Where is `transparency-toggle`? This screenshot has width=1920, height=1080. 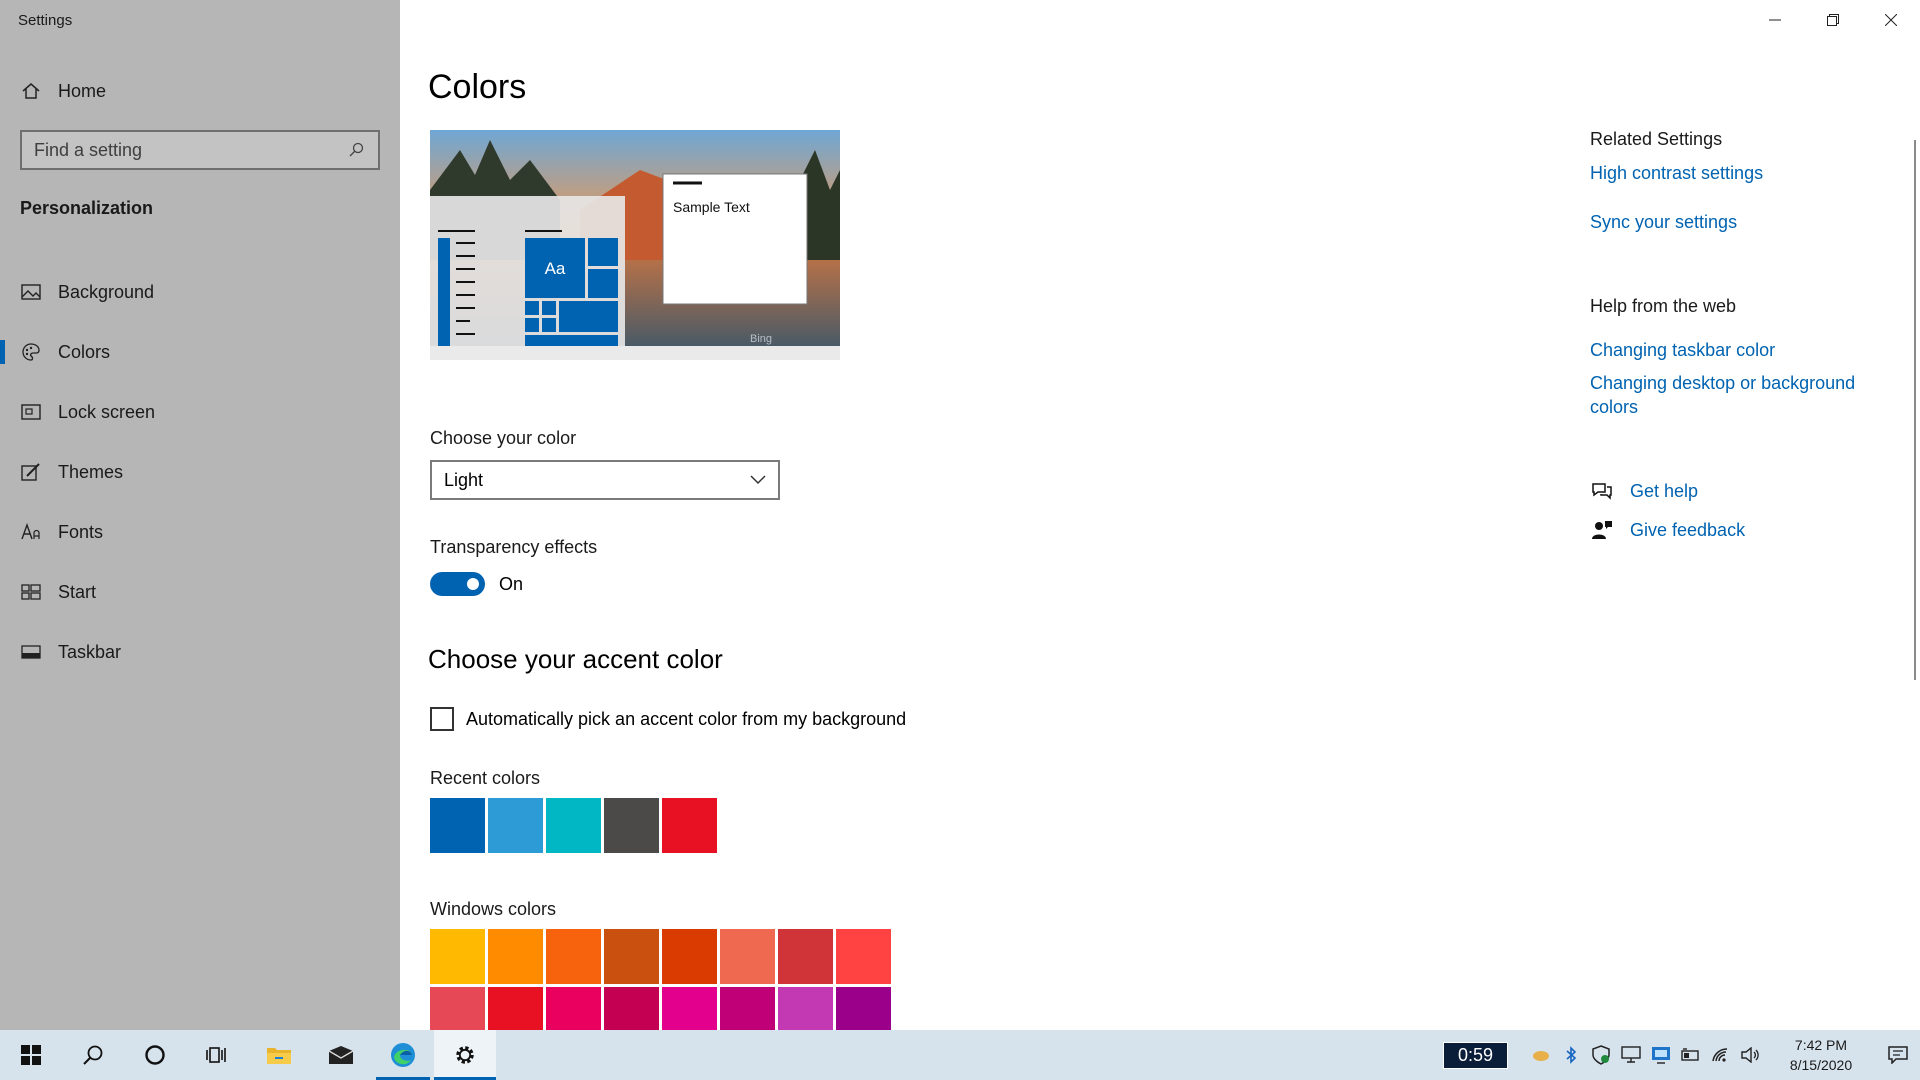
transparency-toggle is located at coordinates (457, 584).